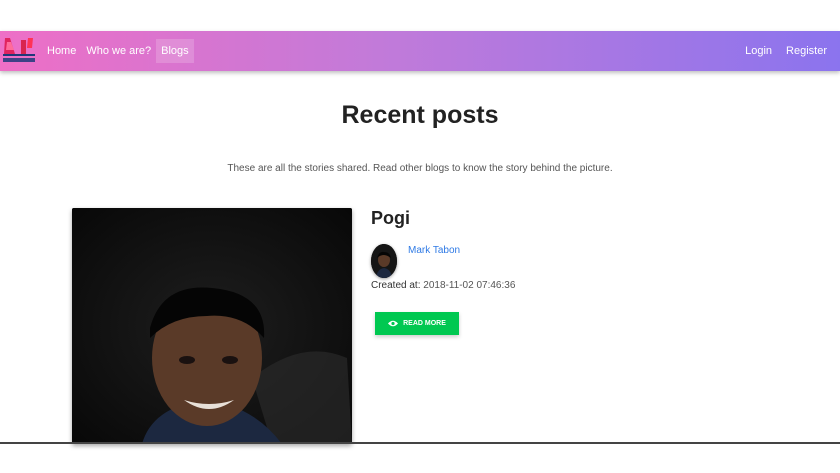  Describe the element at coordinates (424, 323) in the screenshot. I see `read-more-label: READ MORE` at that location.